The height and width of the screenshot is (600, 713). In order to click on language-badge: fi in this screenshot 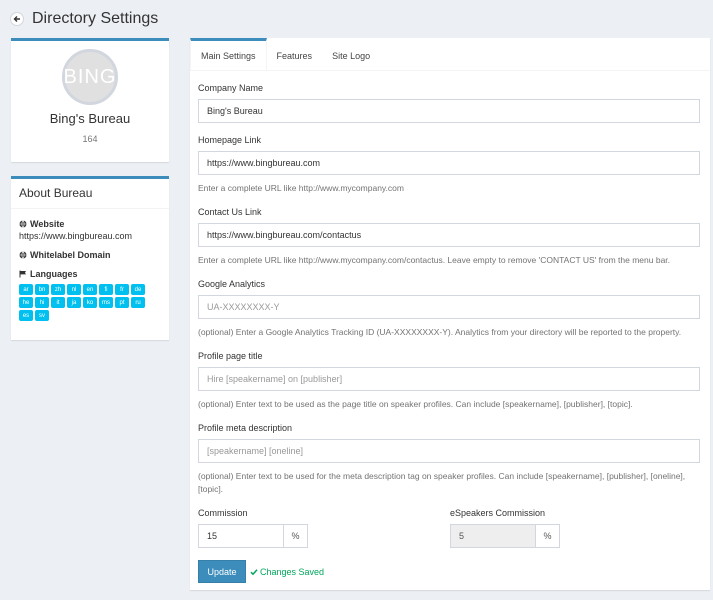, I will do `click(106, 289)`.